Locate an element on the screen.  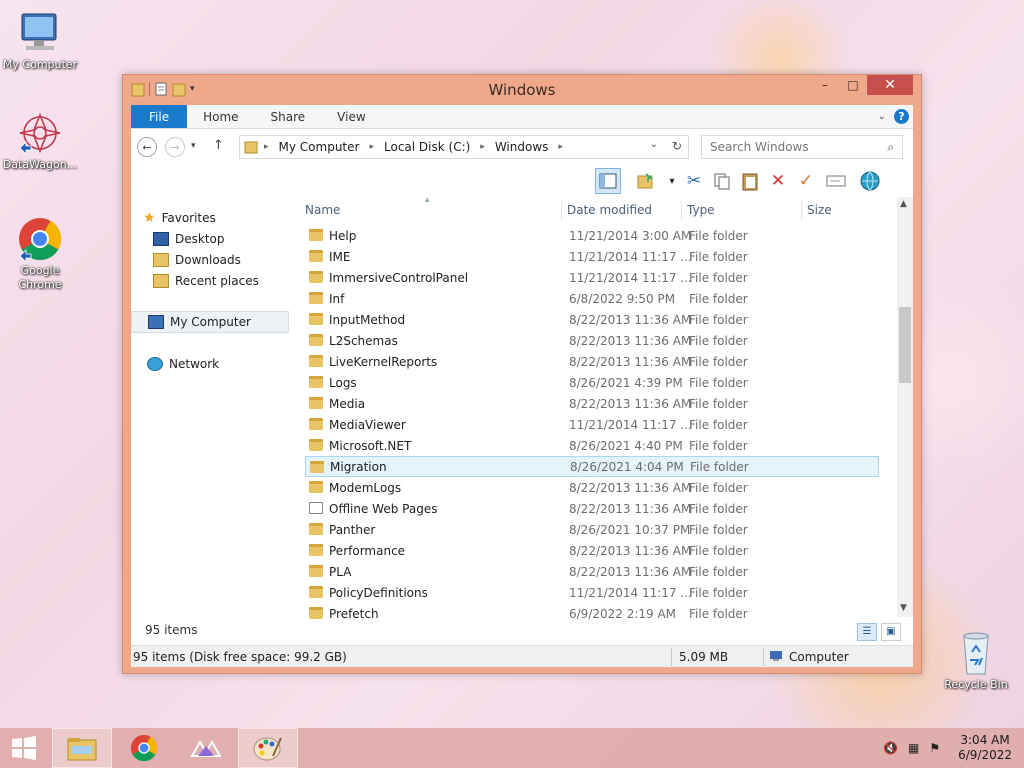
scroll-up-icon: ▲ is located at coordinates (903, 204).